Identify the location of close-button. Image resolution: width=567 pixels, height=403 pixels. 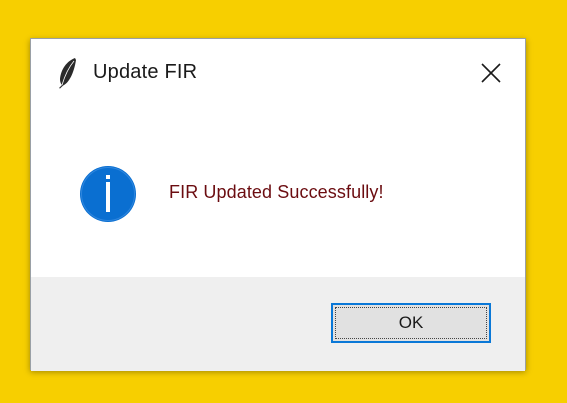
(491, 73).